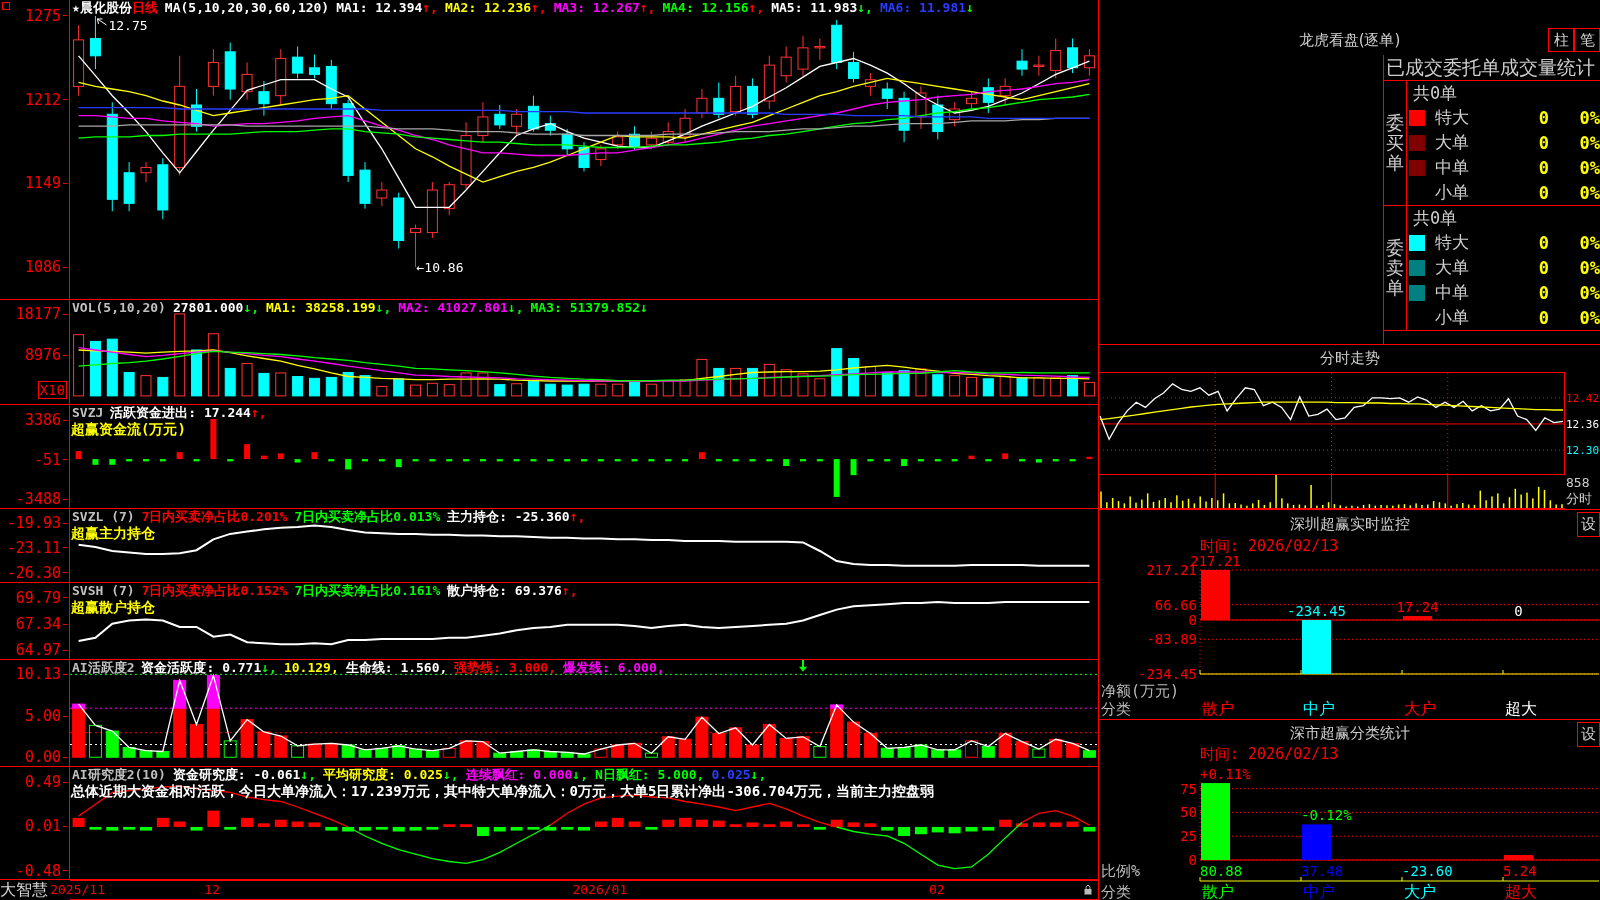 This screenshot has width=1600, height=900. I want to click on indicator-label: SVSH (7), so click(103, 590).